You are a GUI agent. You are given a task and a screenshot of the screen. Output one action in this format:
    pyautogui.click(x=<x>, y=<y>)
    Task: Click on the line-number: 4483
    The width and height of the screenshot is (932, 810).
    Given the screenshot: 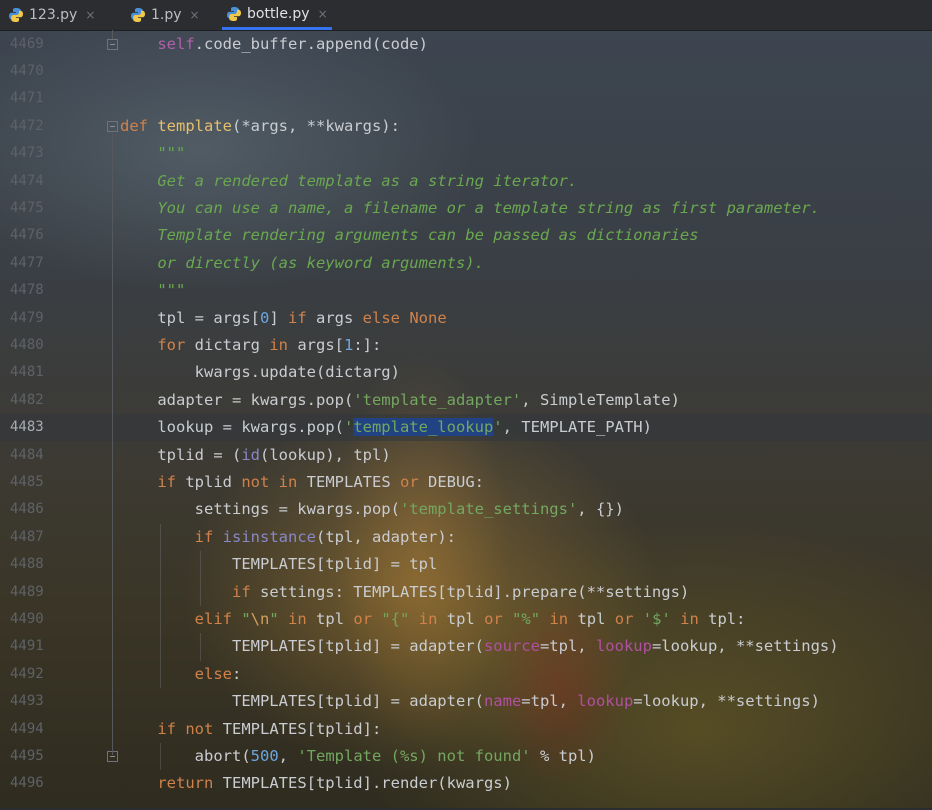 What is the action you would take?
    pyautogui.click(x=27, y=427)
    